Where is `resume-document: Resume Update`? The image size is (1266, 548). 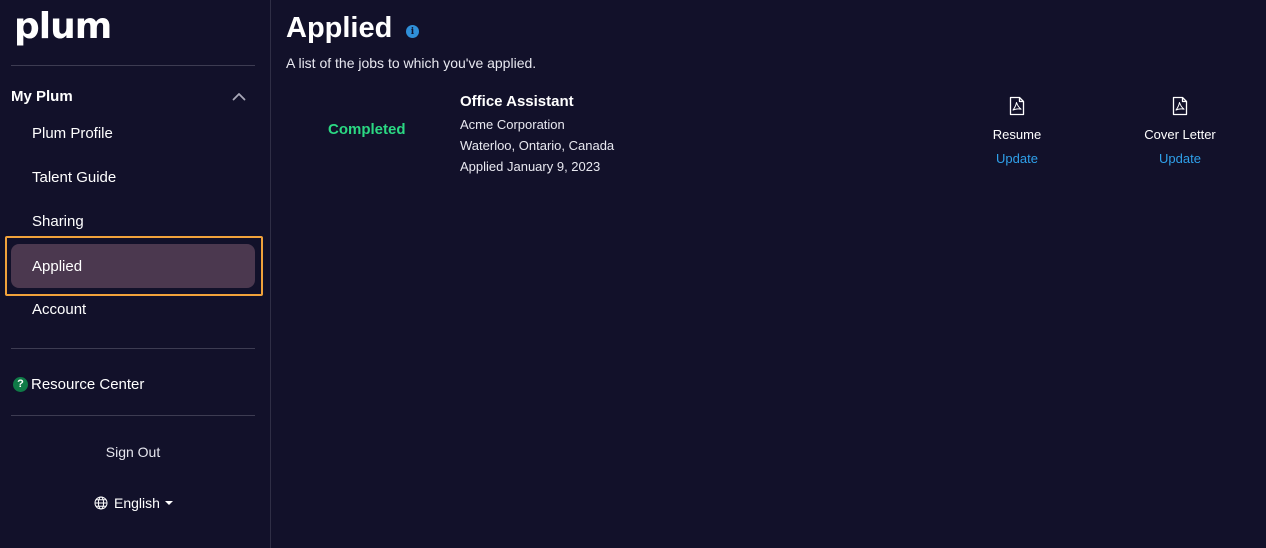
resume-document: Resume Update is located at coordinates (1017, 131).